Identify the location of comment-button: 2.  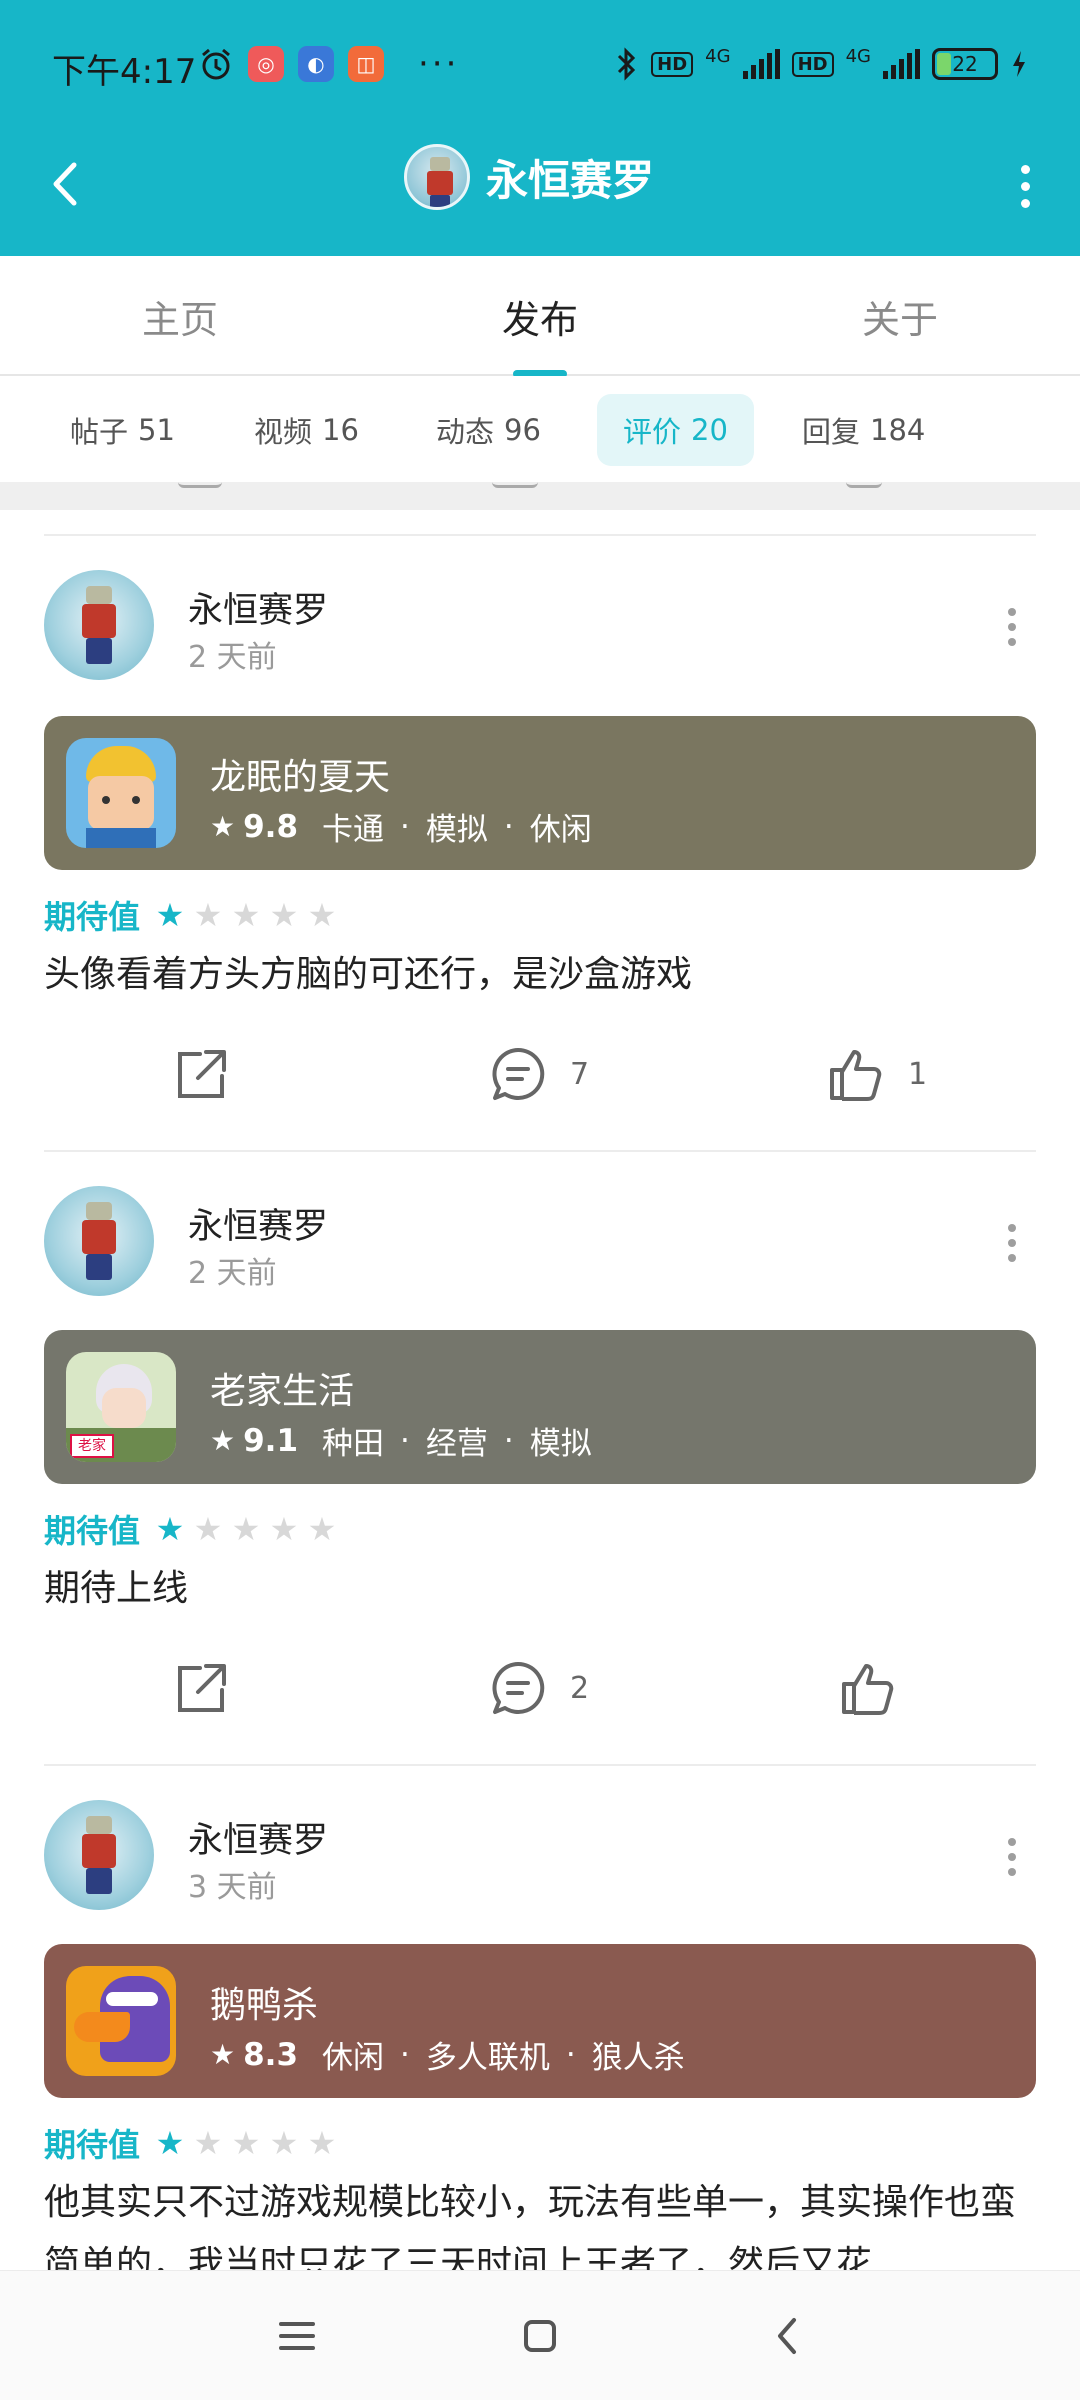
(538, 1688).